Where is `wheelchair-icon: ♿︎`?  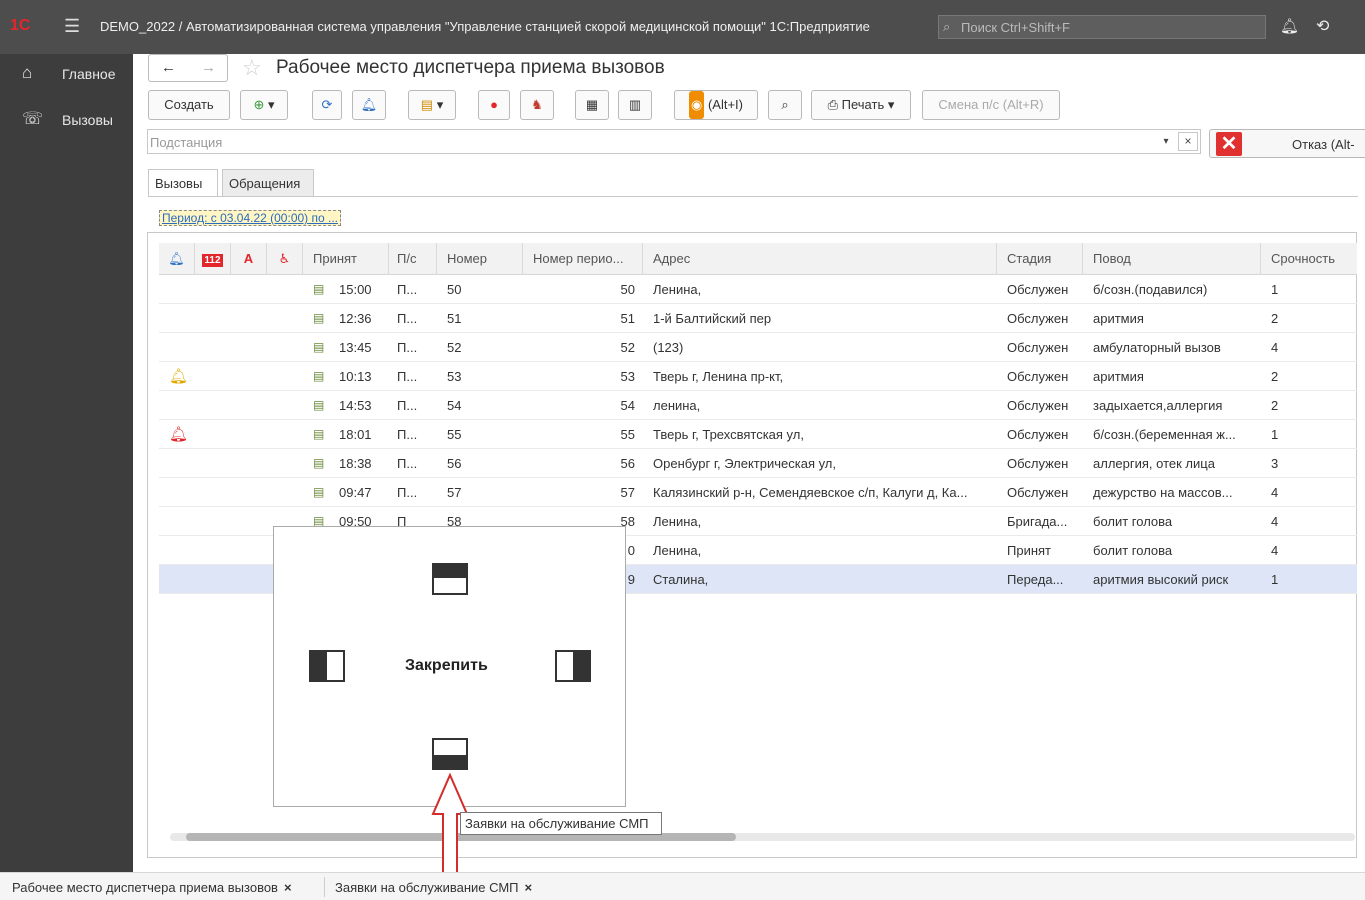
wheelchair-icon: ♿︎ is located at coordinates (285, 259).